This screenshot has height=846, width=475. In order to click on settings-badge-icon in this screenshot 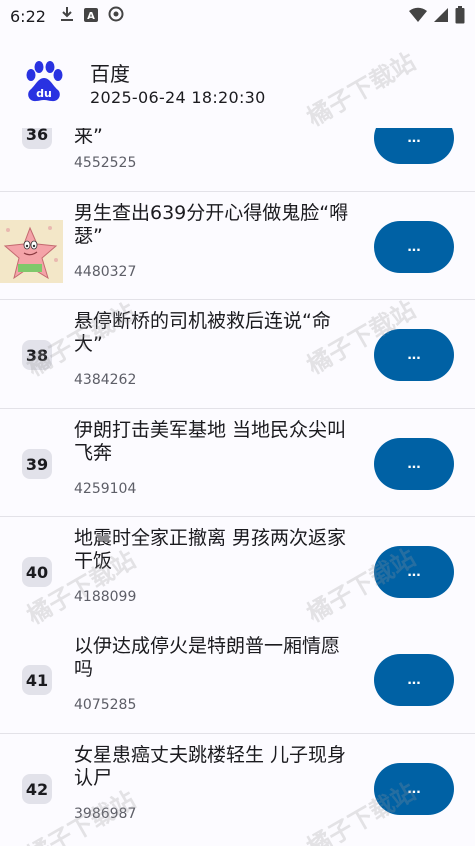, I will do `click(116, 16)`.